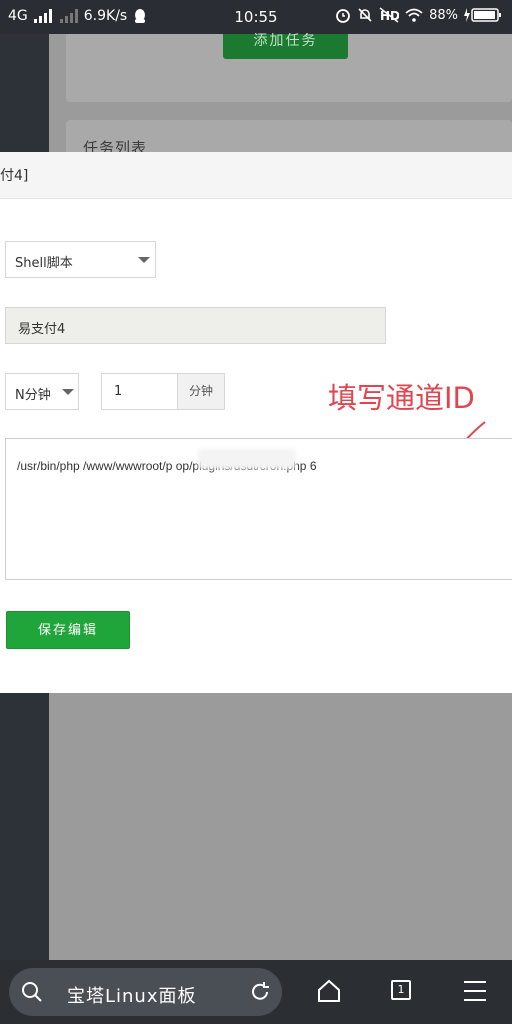 Image resolution: width=512 pixels, height=1024 pixels. I want to click on status-bar: 4G 6.9K/s 10:55 HD 88%, so click(256, 17).